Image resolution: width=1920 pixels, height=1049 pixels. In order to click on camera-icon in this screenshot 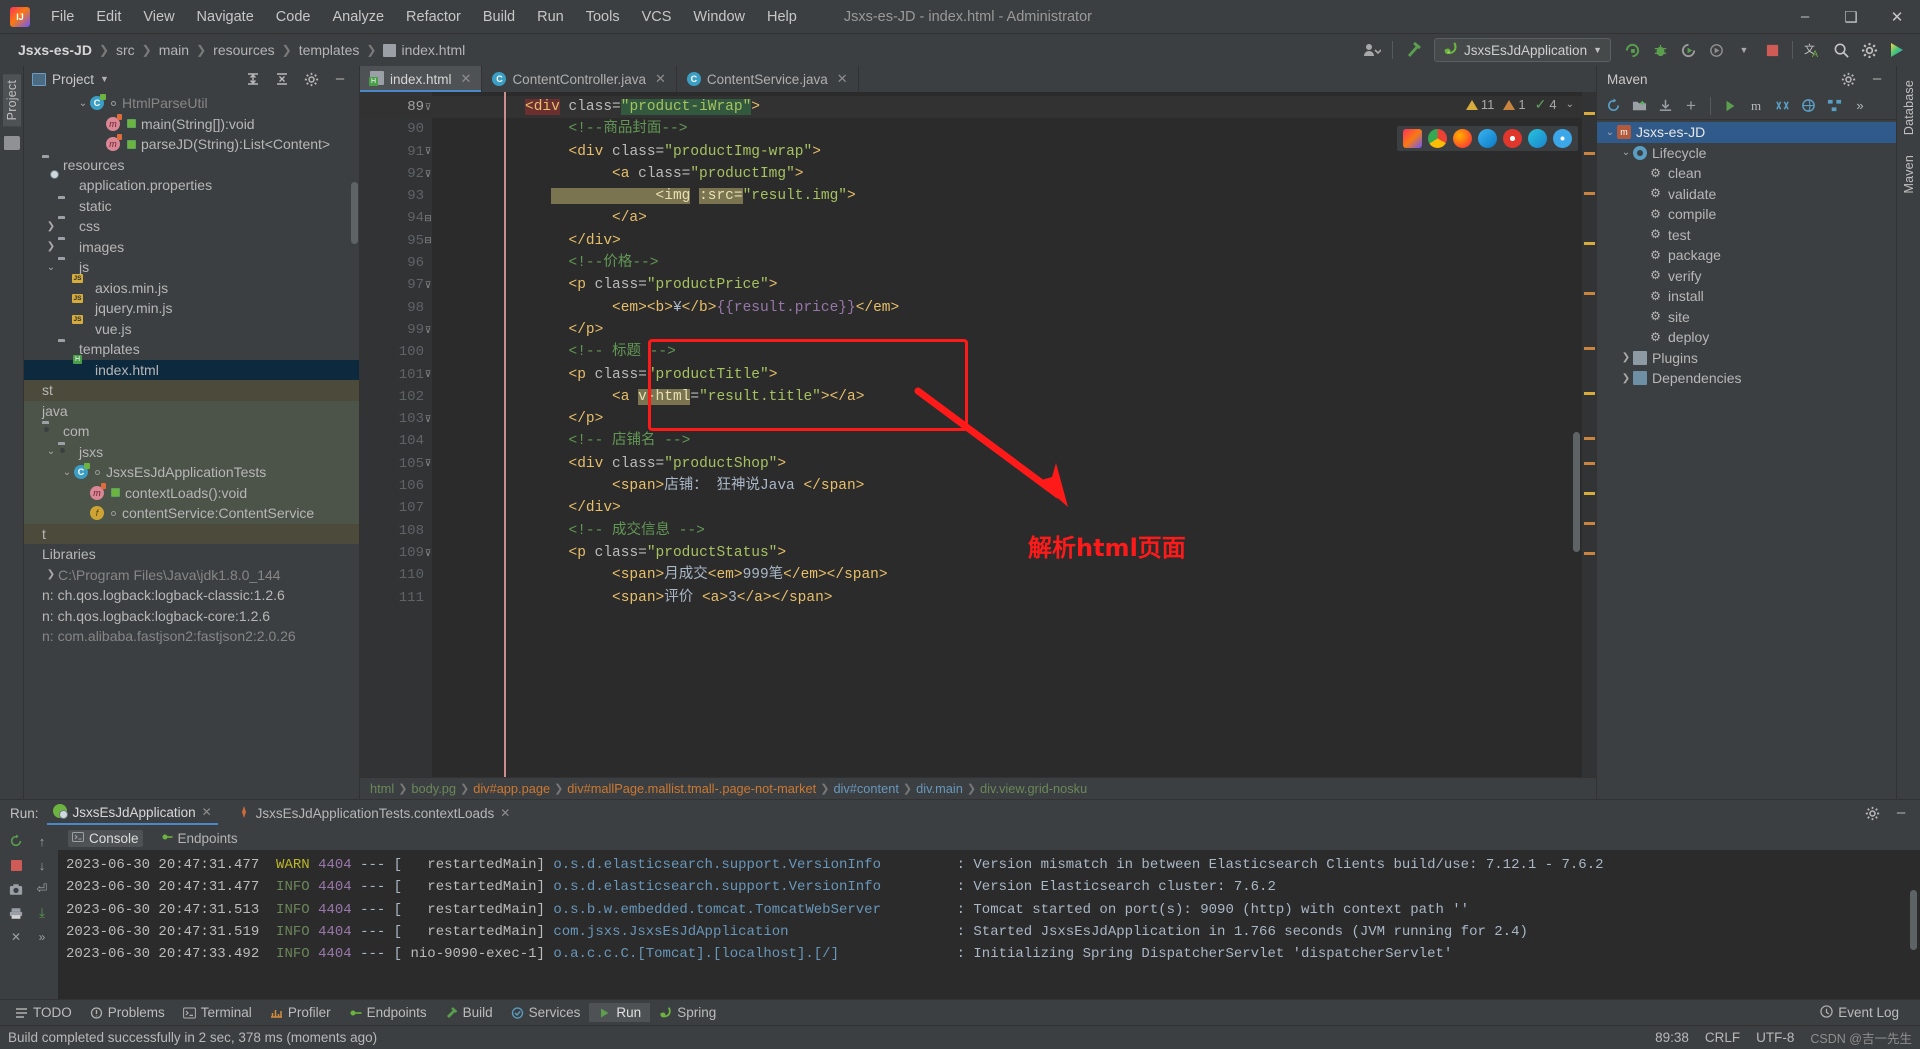, I will do `click(16, 889)`.